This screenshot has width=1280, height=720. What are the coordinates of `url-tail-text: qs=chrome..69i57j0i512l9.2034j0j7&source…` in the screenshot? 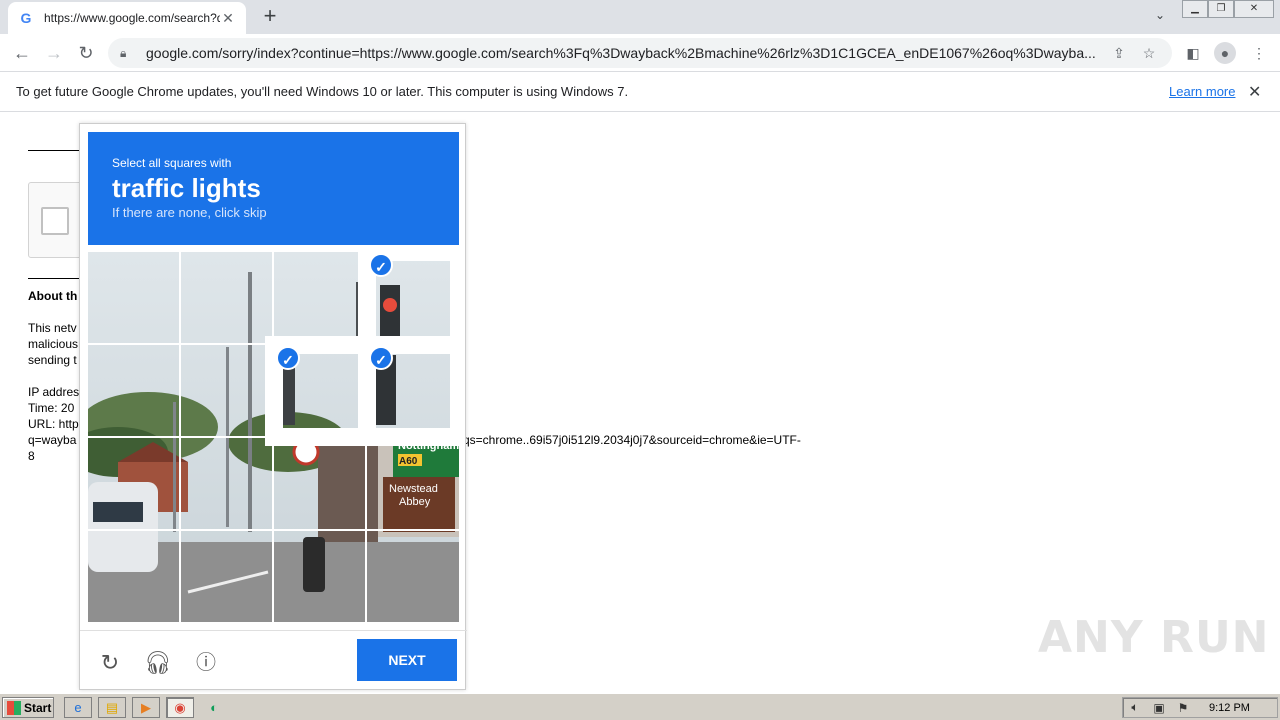 It's located at (632, 440).